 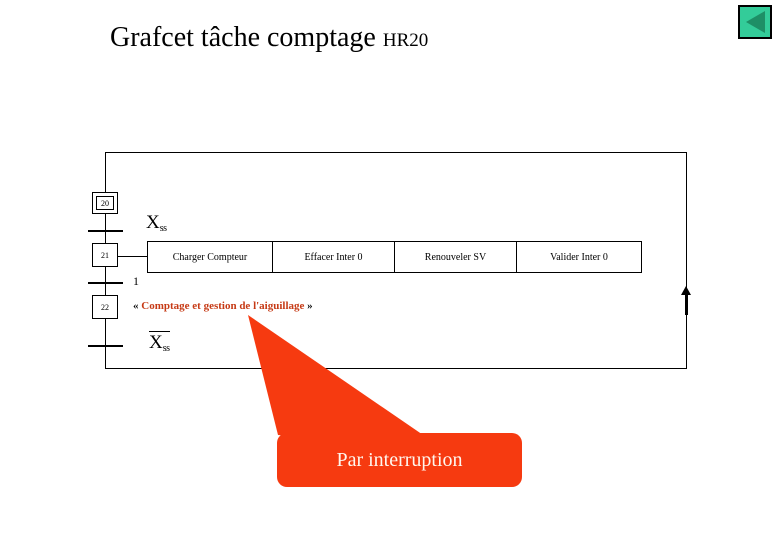 I want to click on page-title: Grafcet tâche comptage HR20, so click(x=320, y=38).